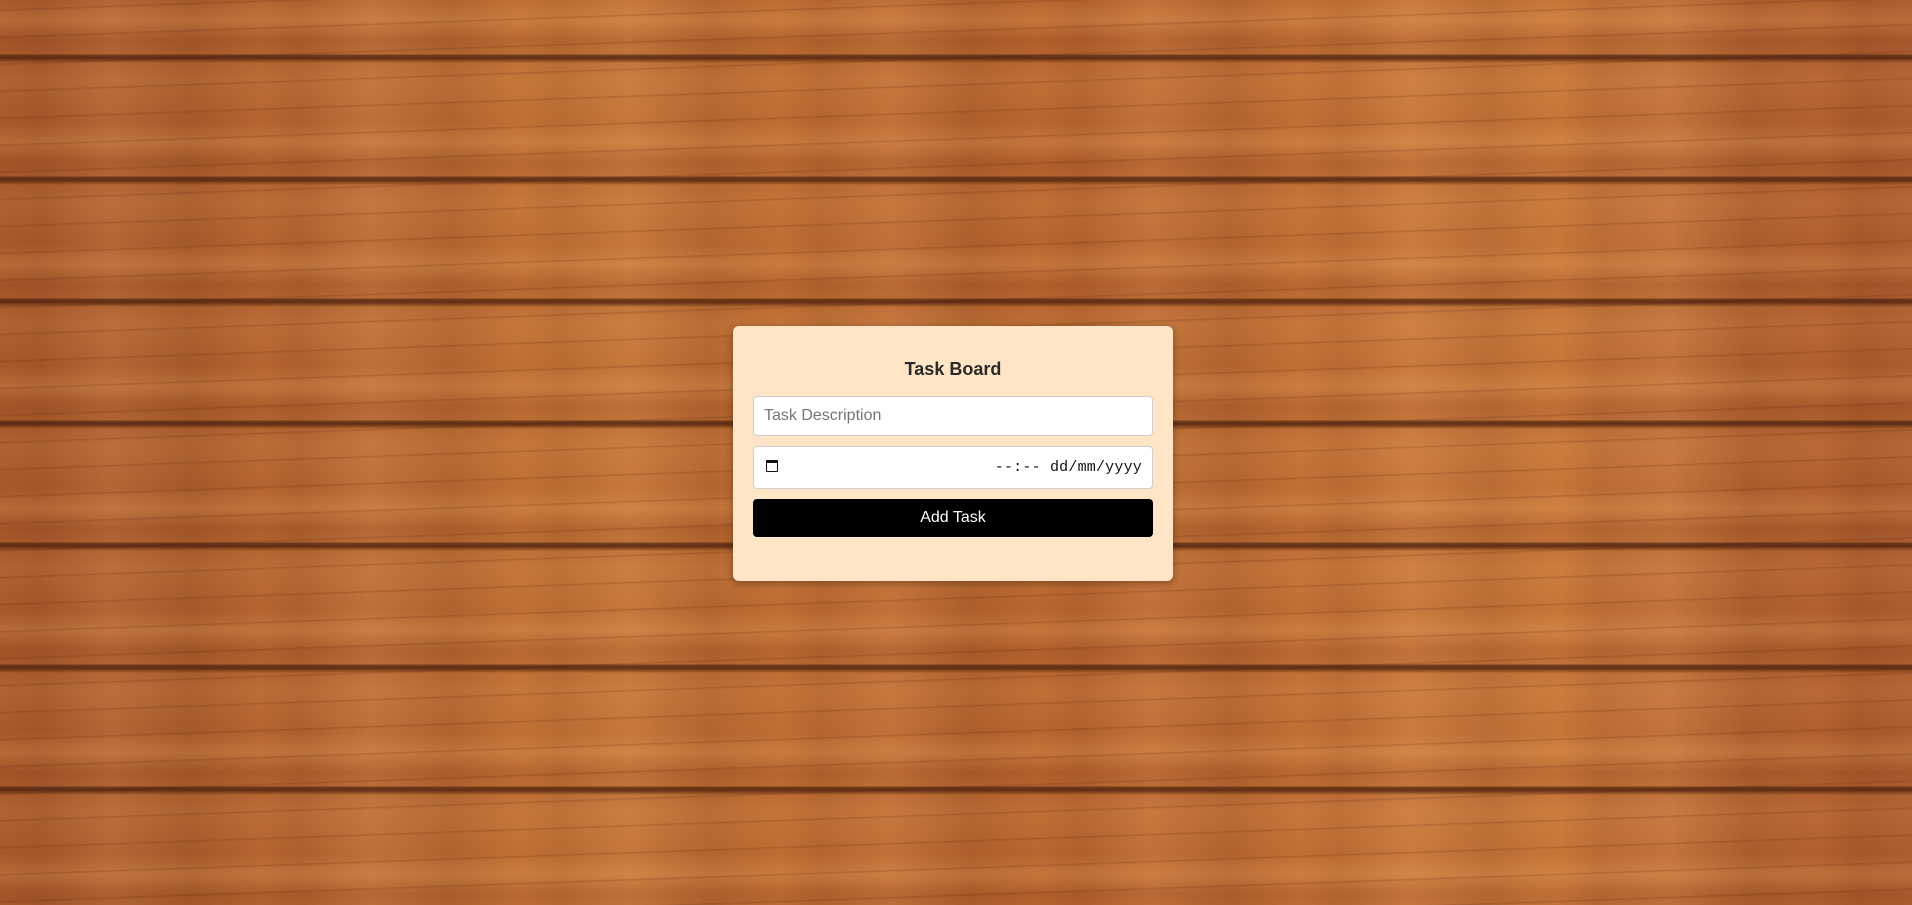 This screenshot has height=905, width=1912. What do you see at coordinates (953, 369) in the screenshot?
I see `page-title: Task Board` at bounding box center [953, 369].